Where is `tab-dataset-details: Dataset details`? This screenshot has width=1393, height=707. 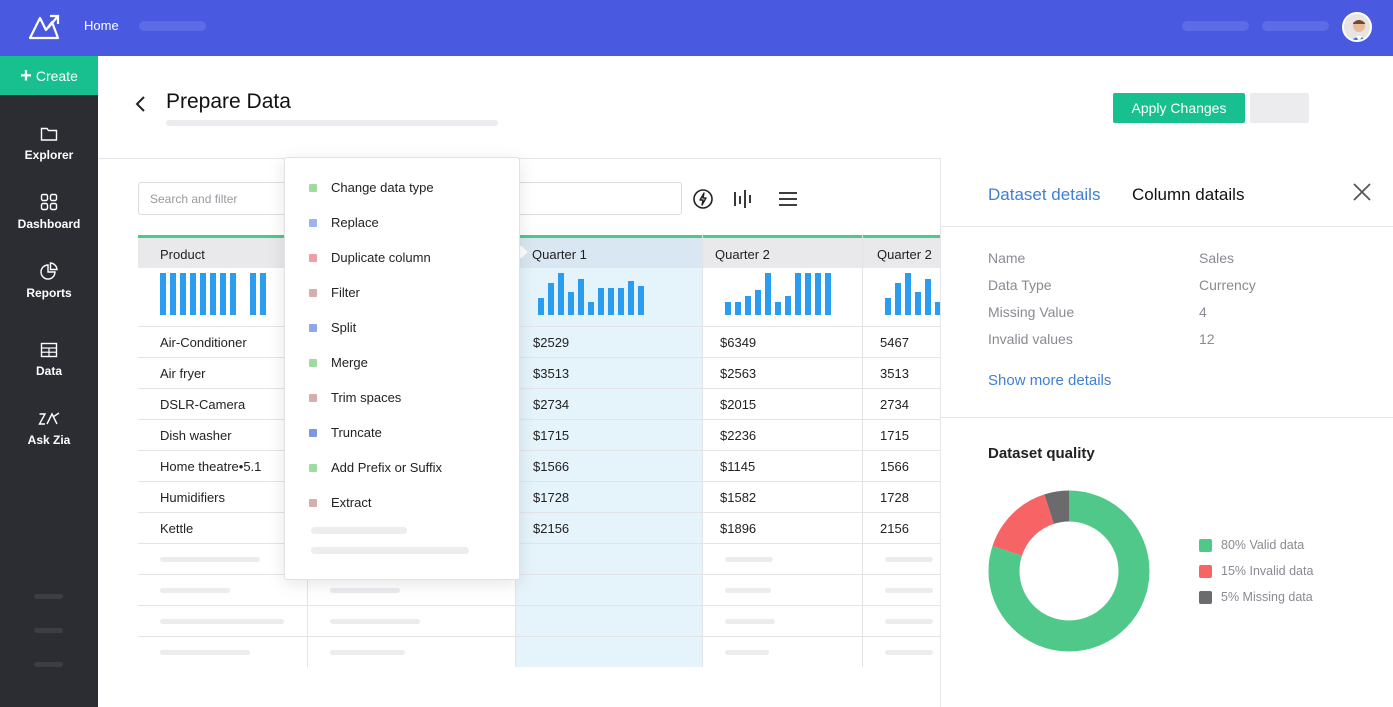 tab-dataset-details: Dataset details is located at coordinates (1044, 195).